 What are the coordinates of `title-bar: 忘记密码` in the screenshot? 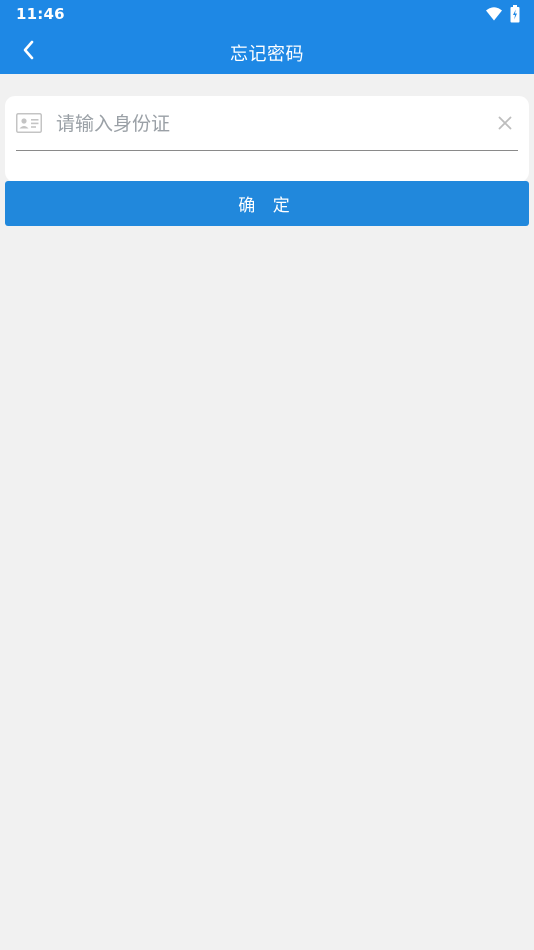 It's located at (267, 51).